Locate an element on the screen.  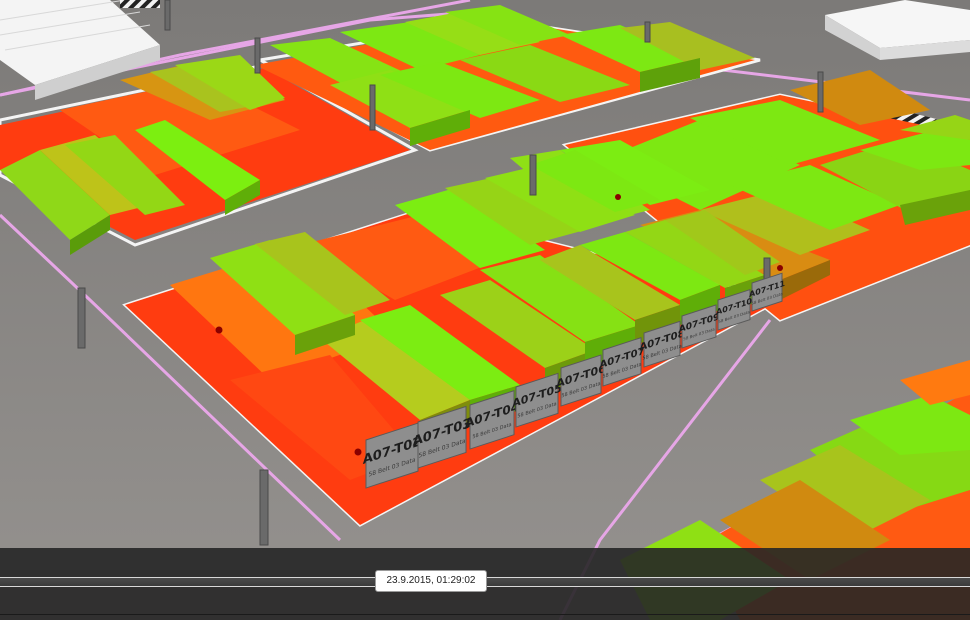
hazard-strip is located at coordinates (140, 4).